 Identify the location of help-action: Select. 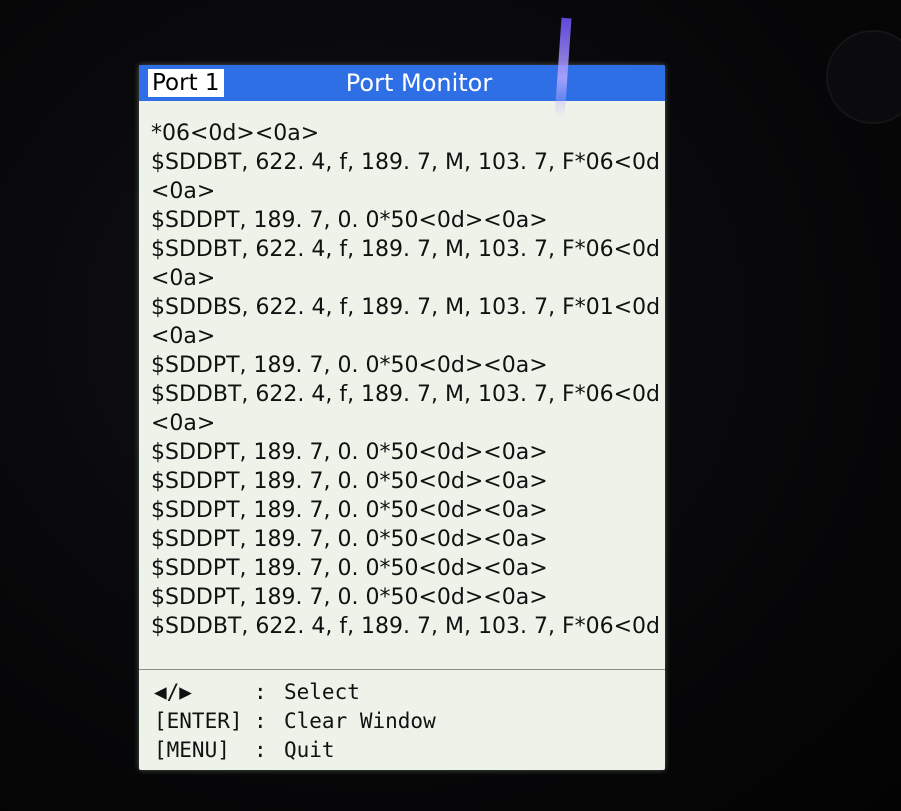
(322, 692).